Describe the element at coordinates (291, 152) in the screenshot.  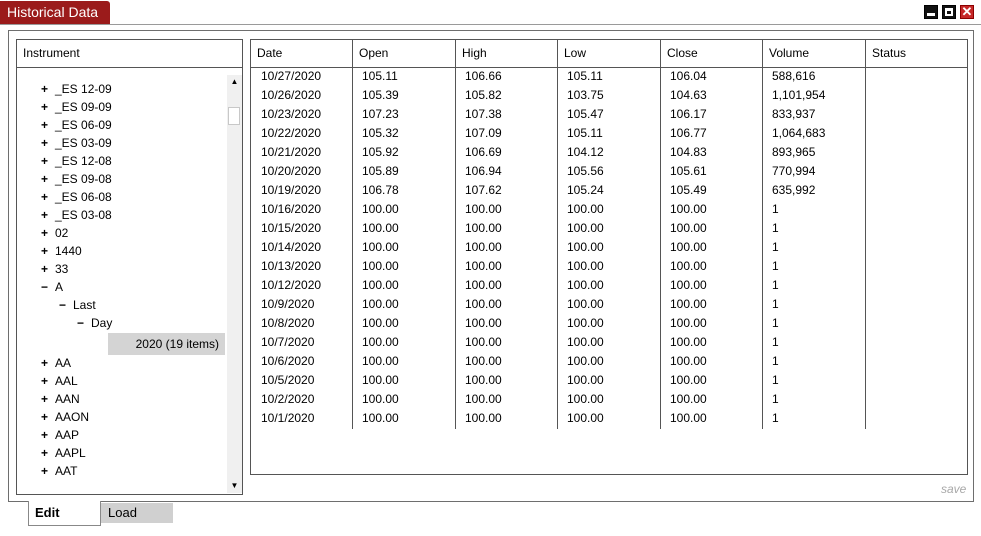
I see `table-cell: 10/21/2020` at that location.